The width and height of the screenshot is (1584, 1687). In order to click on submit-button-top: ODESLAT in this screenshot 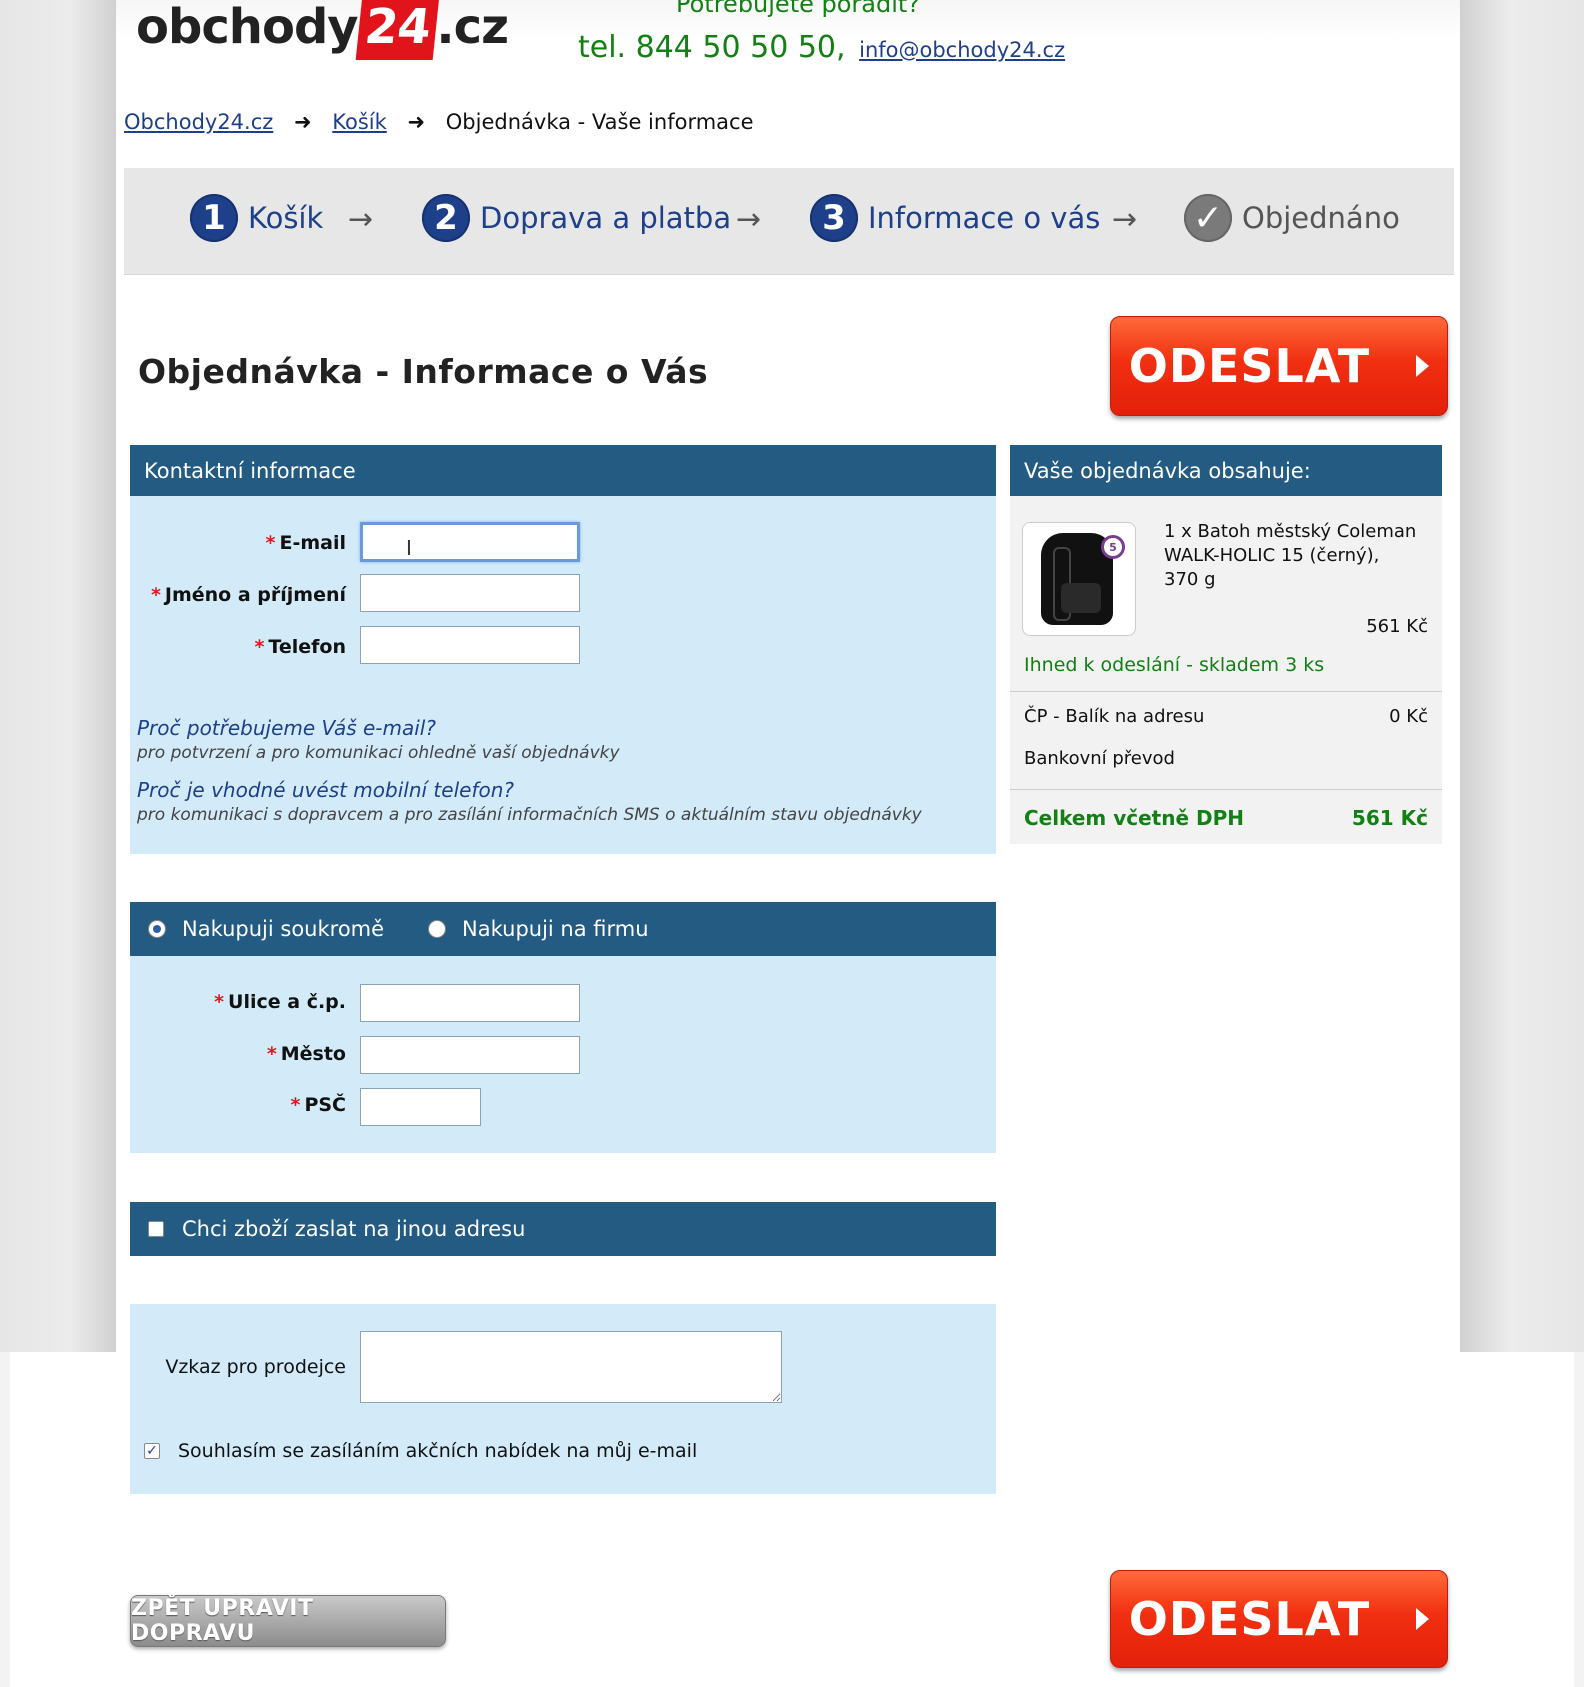, I will do `click(1279, 366)`.